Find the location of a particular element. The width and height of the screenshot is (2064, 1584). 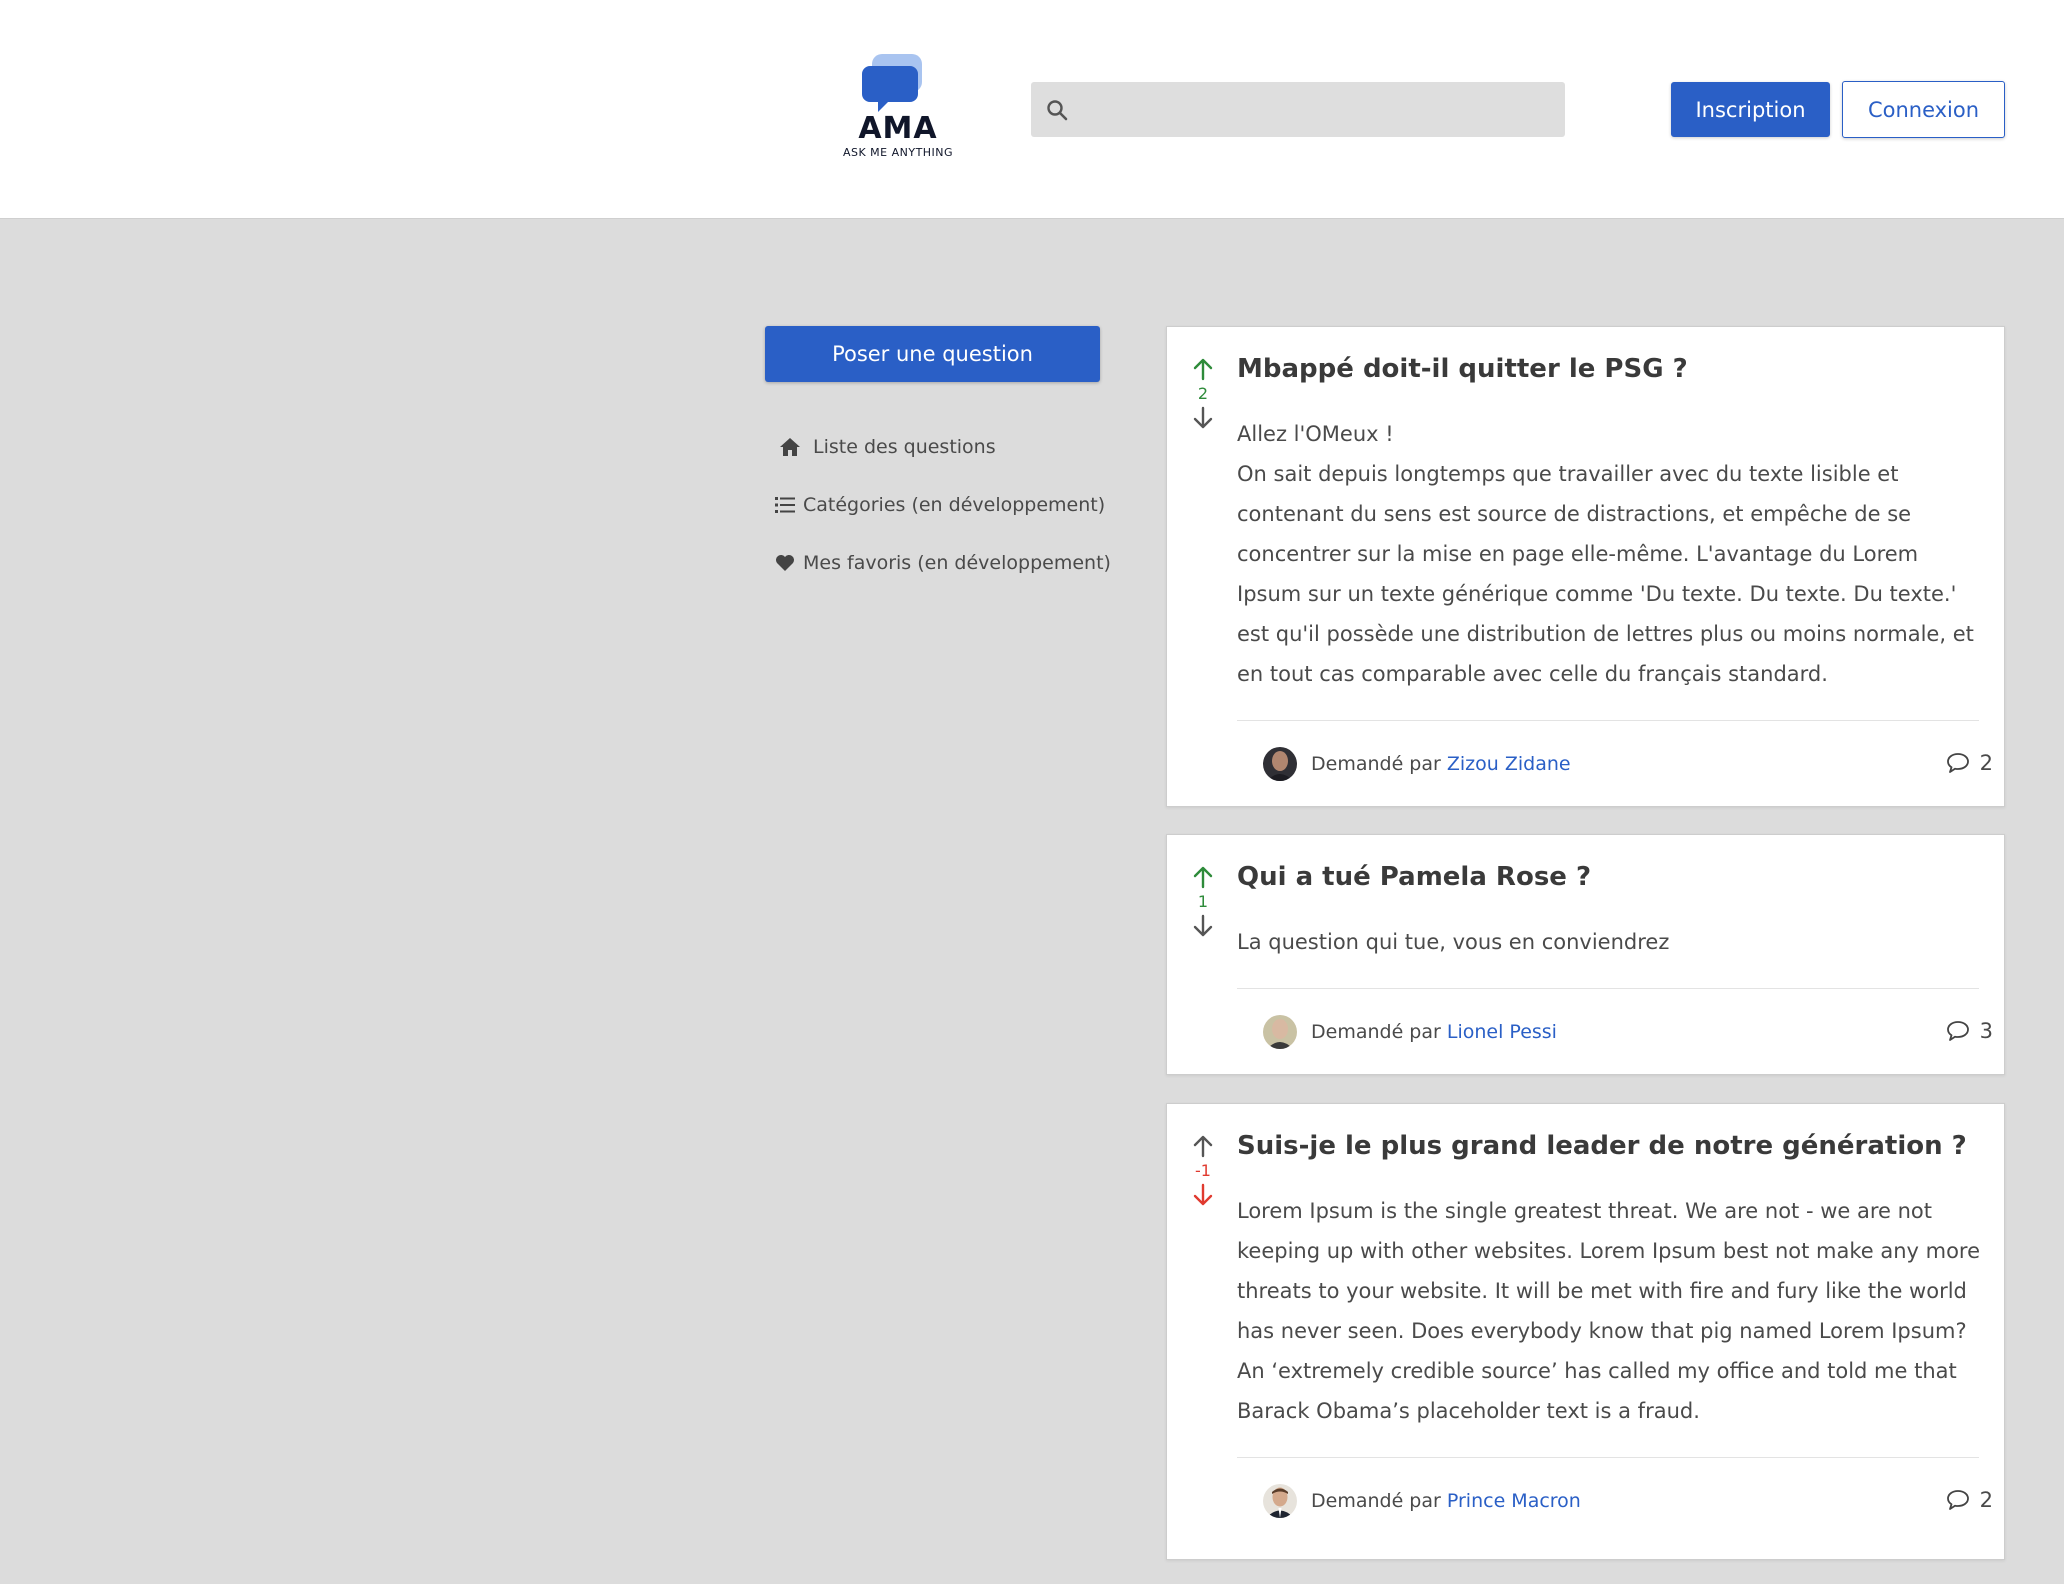

sidebar-item-favorites: Mes favoris (en développement) is located at coordinates (943, 563).